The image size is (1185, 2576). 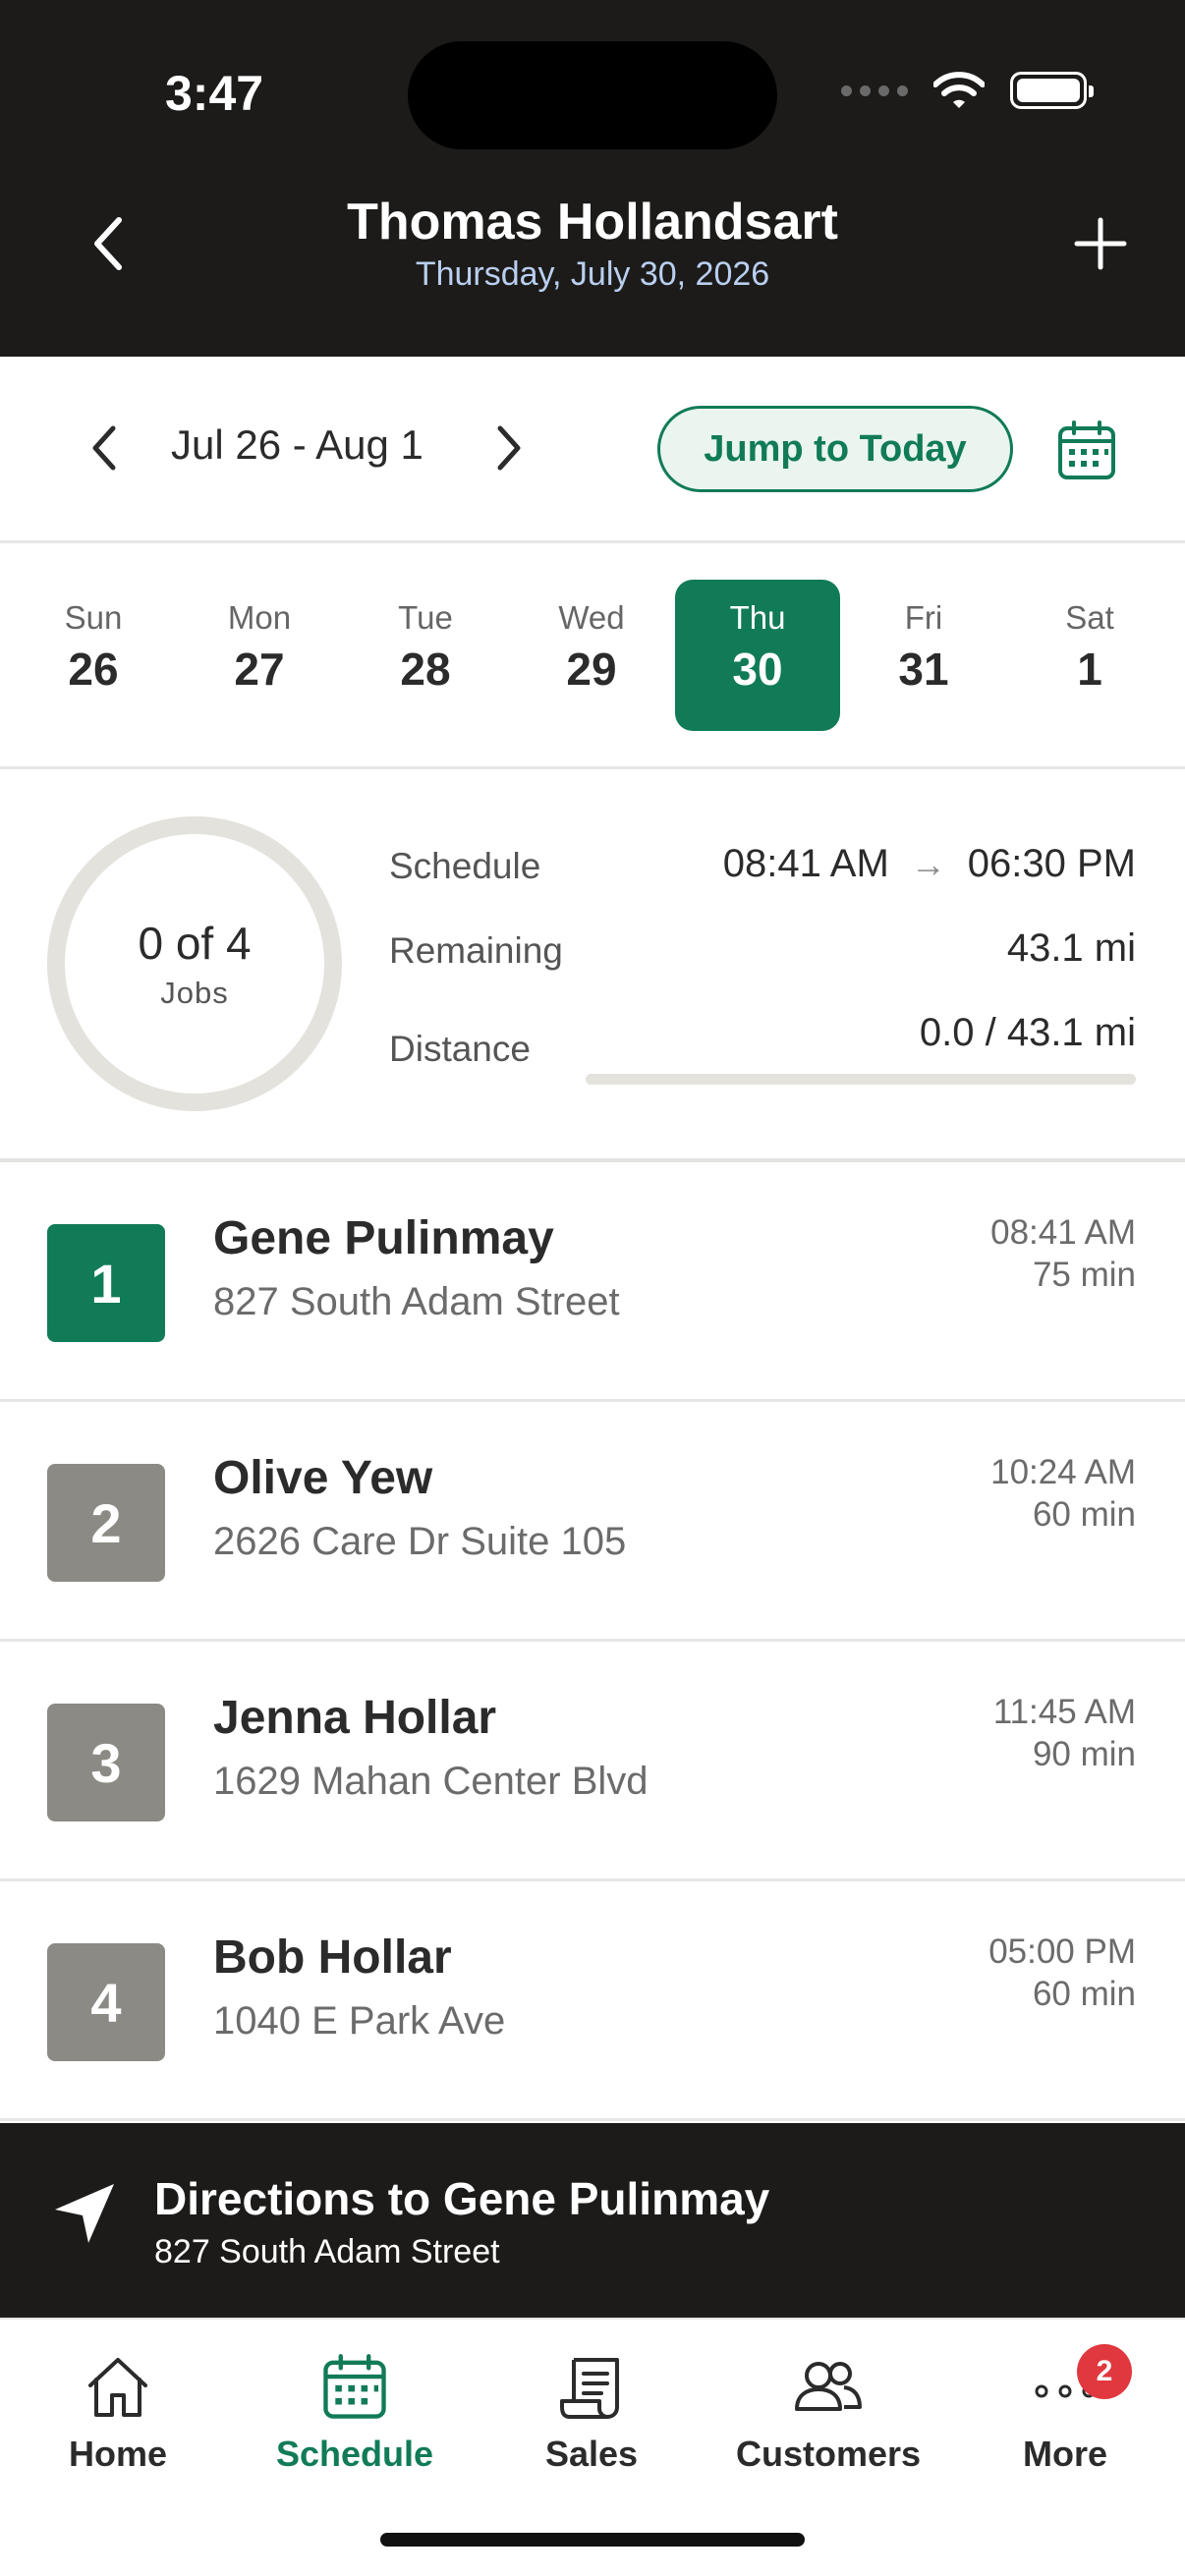 What do you see at coordinates (1064, 1712) in the screenshot?
I see `job-time: 11:45 AM` at bounding box center [1064, 1712].